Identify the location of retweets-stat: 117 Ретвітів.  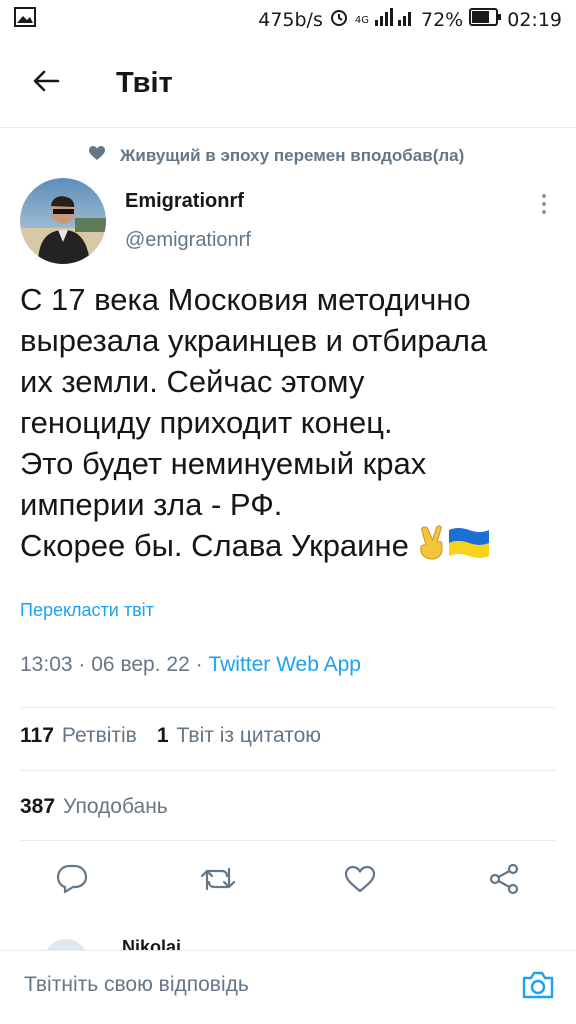
(78, 736).